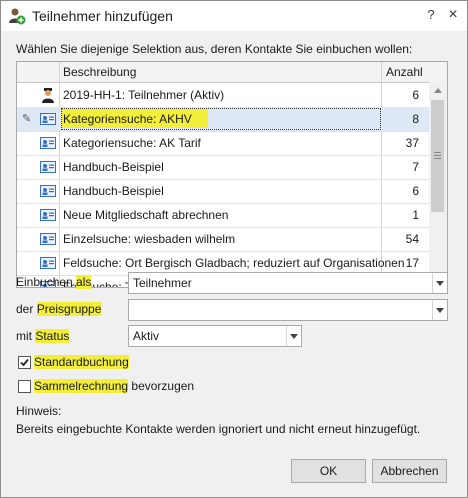 The image size is (468, 498). What do you see at coordinates (27, 119) in the screenshot?
I see `edit-pencil-icon: ✎` at bounding box center [27, 119].